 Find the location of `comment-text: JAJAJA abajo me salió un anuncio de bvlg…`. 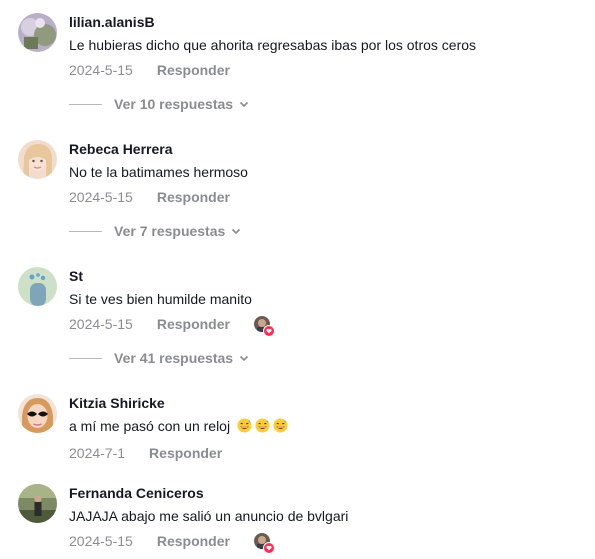

comment-text: JAJAJA abajo me salió un anuncio de bvlg… is located at coordinates (209, 516).